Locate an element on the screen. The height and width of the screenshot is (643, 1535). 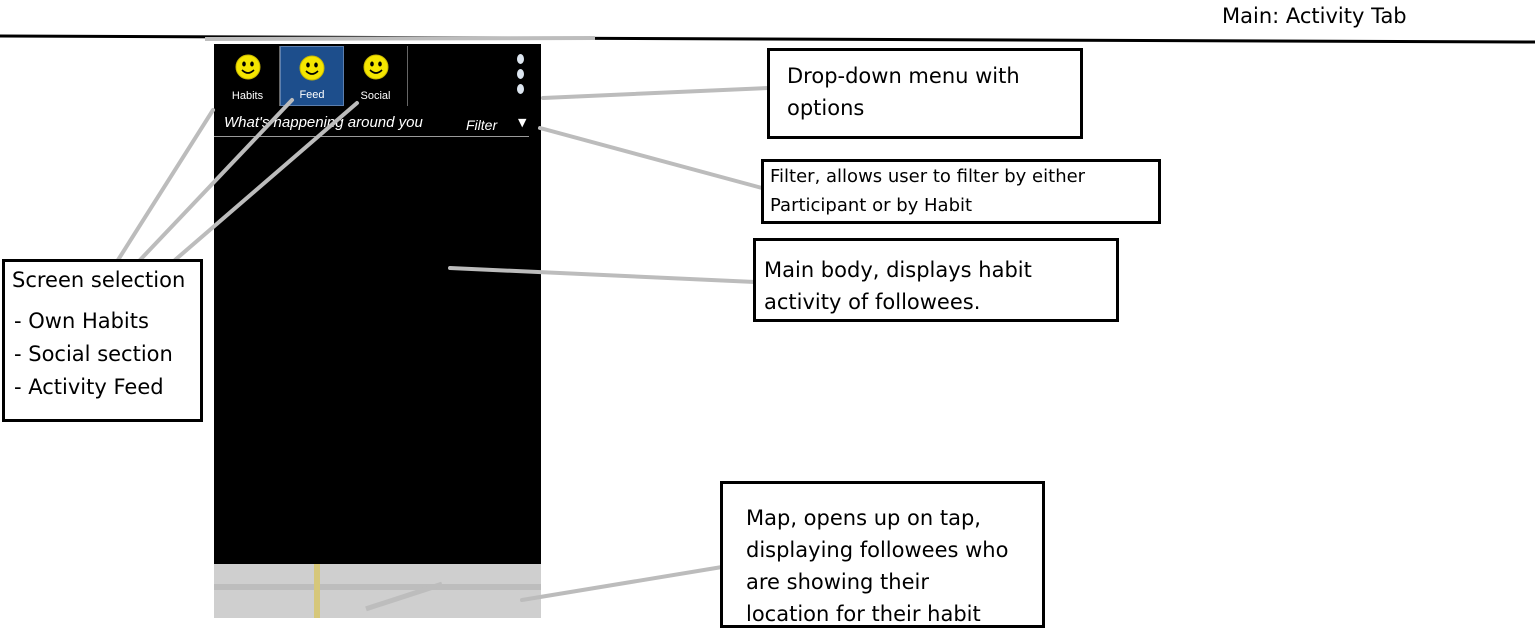
tab-social: Social is located at coordinates (376, 76).